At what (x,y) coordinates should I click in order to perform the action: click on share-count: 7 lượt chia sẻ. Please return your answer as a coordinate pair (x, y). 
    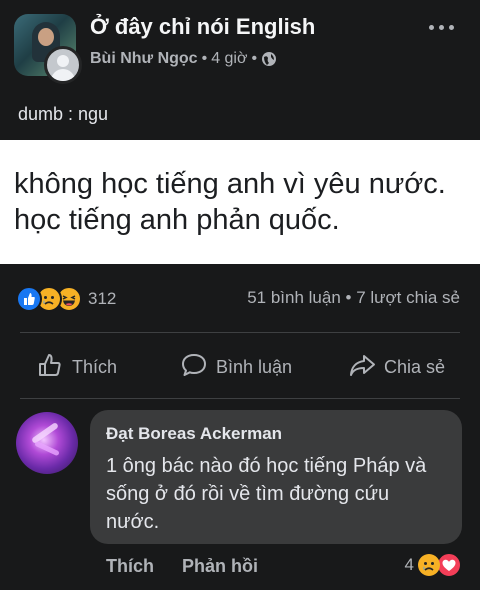
    Looking at the image, I should click on (408, 297).